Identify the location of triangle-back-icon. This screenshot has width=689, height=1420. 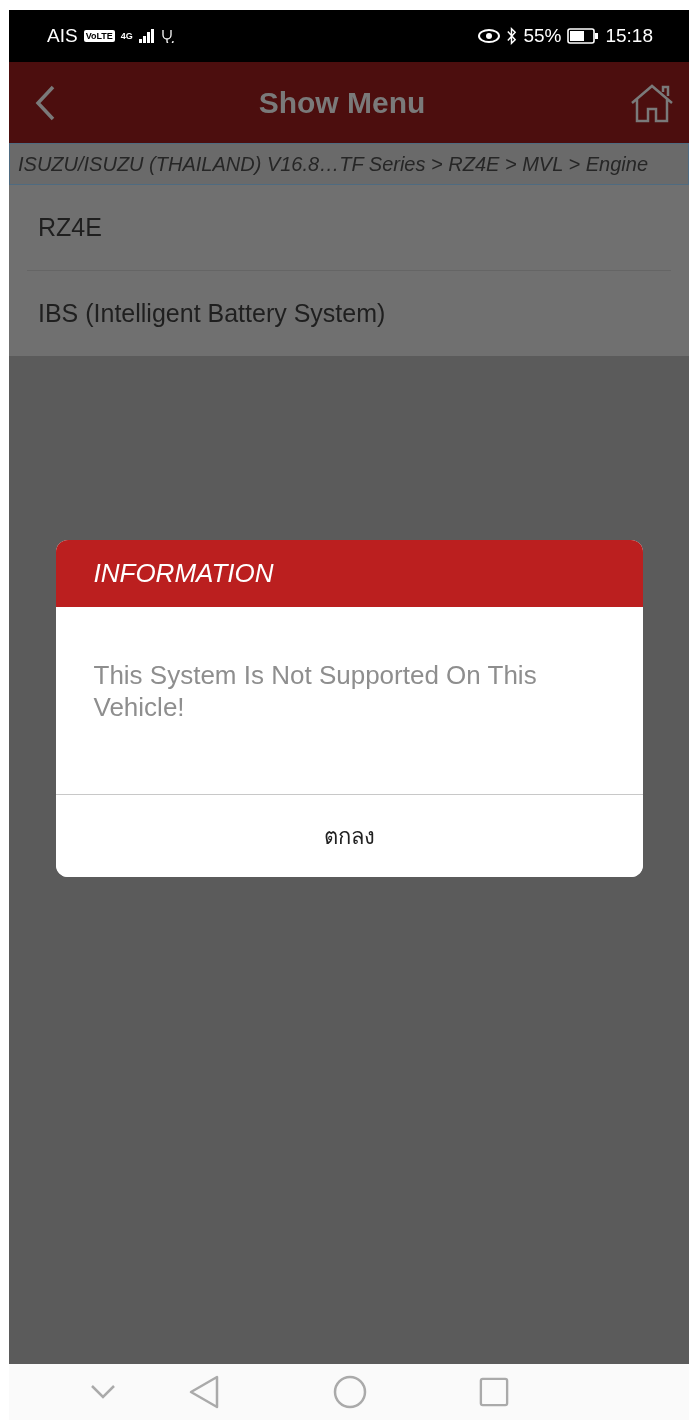
(204, 1392).